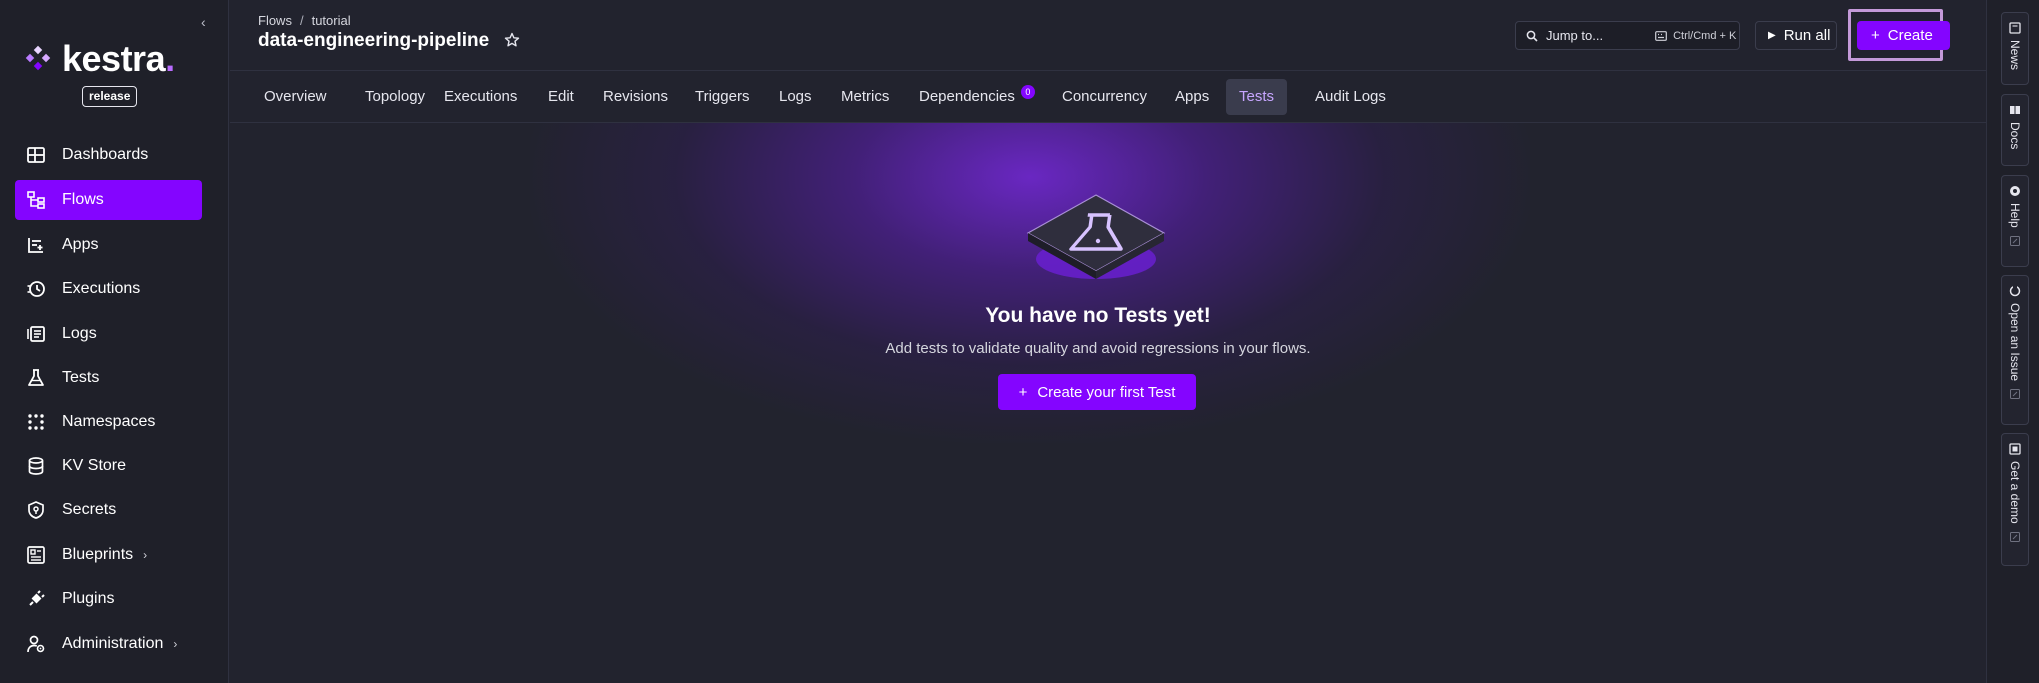  What do you see at coordinates (295, 97) in the screenshot?
I see `tab-overview: Overview` at bounding box center [295, 97].